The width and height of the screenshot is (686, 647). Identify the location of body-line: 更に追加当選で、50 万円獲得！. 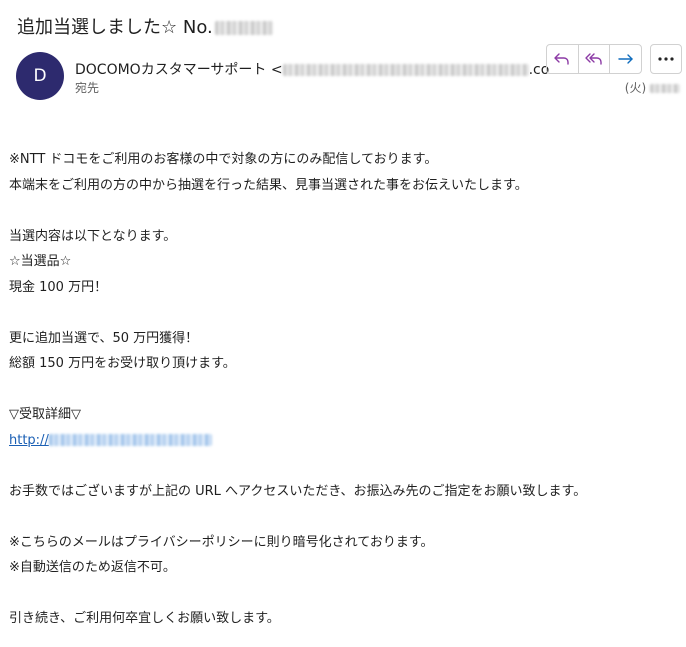
(104, 338).